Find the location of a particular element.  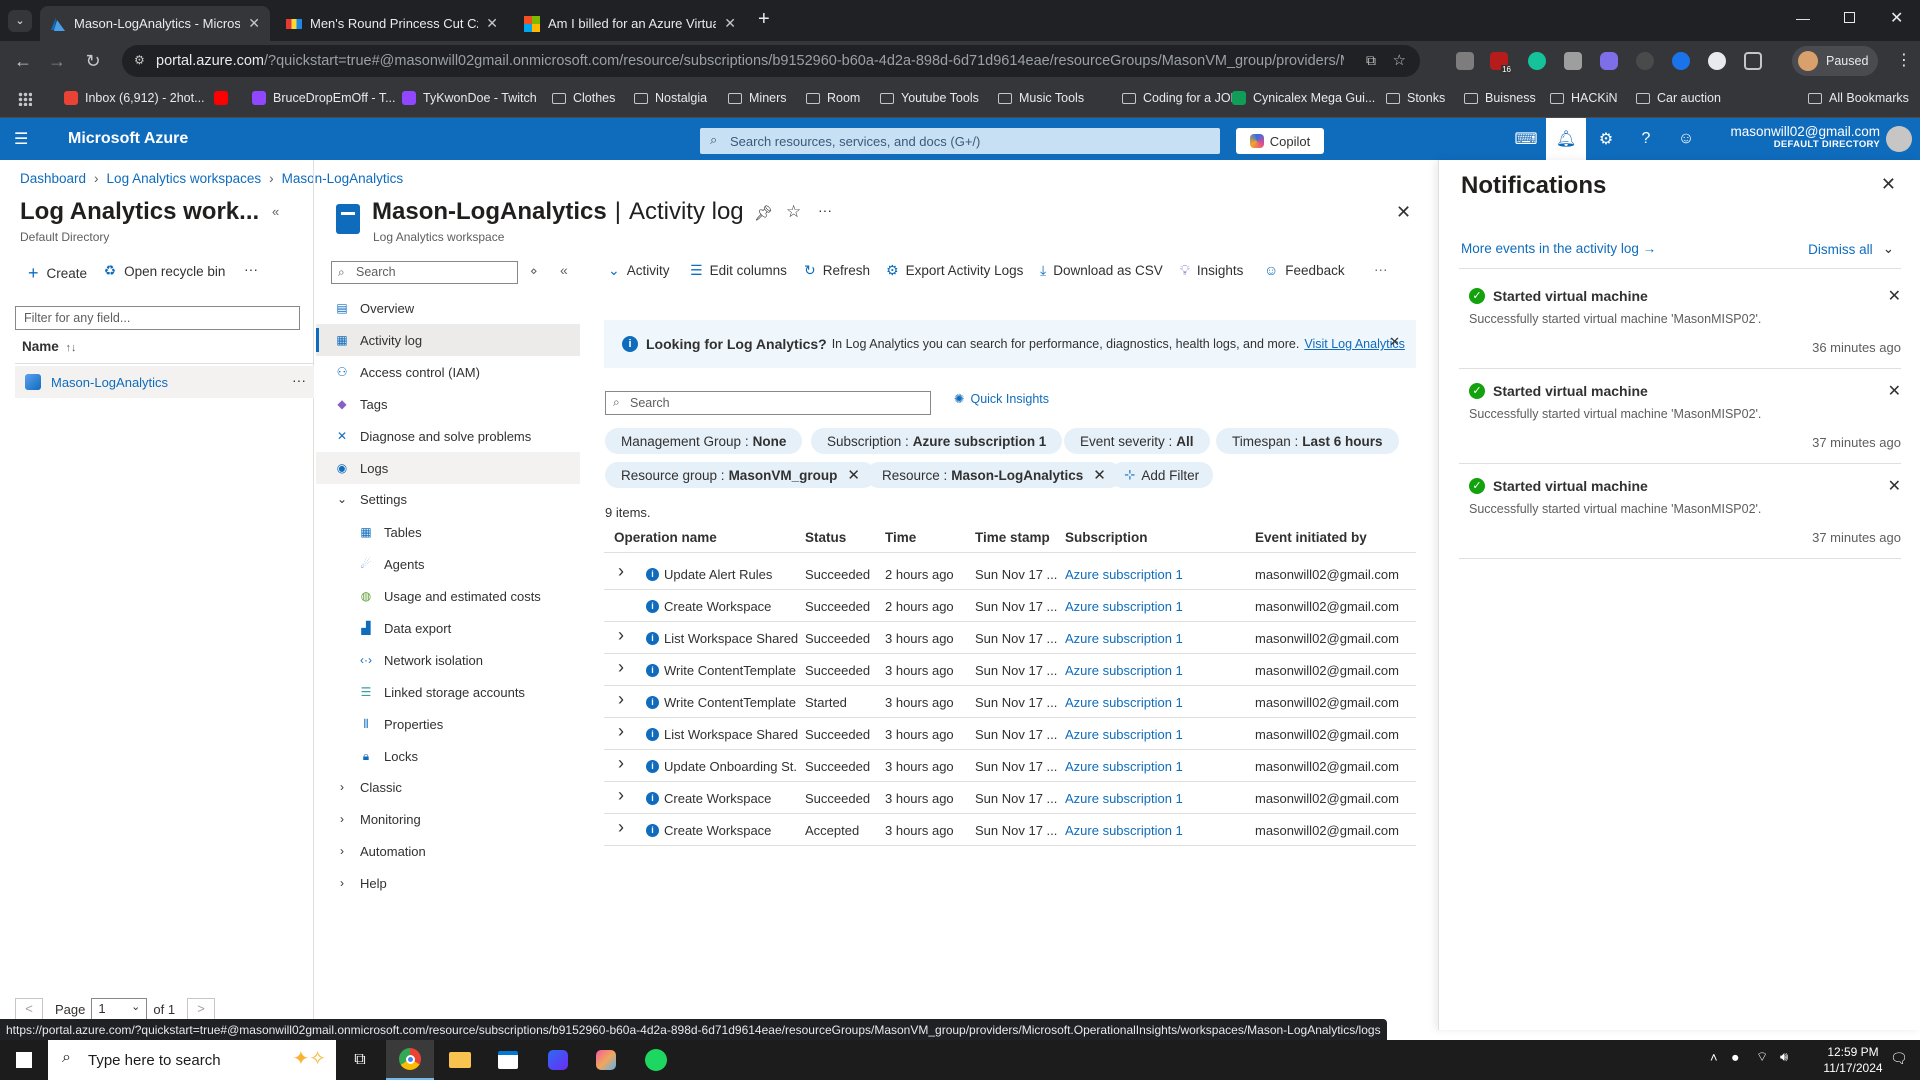

bookmark-item is located at coordinates (224, 98).